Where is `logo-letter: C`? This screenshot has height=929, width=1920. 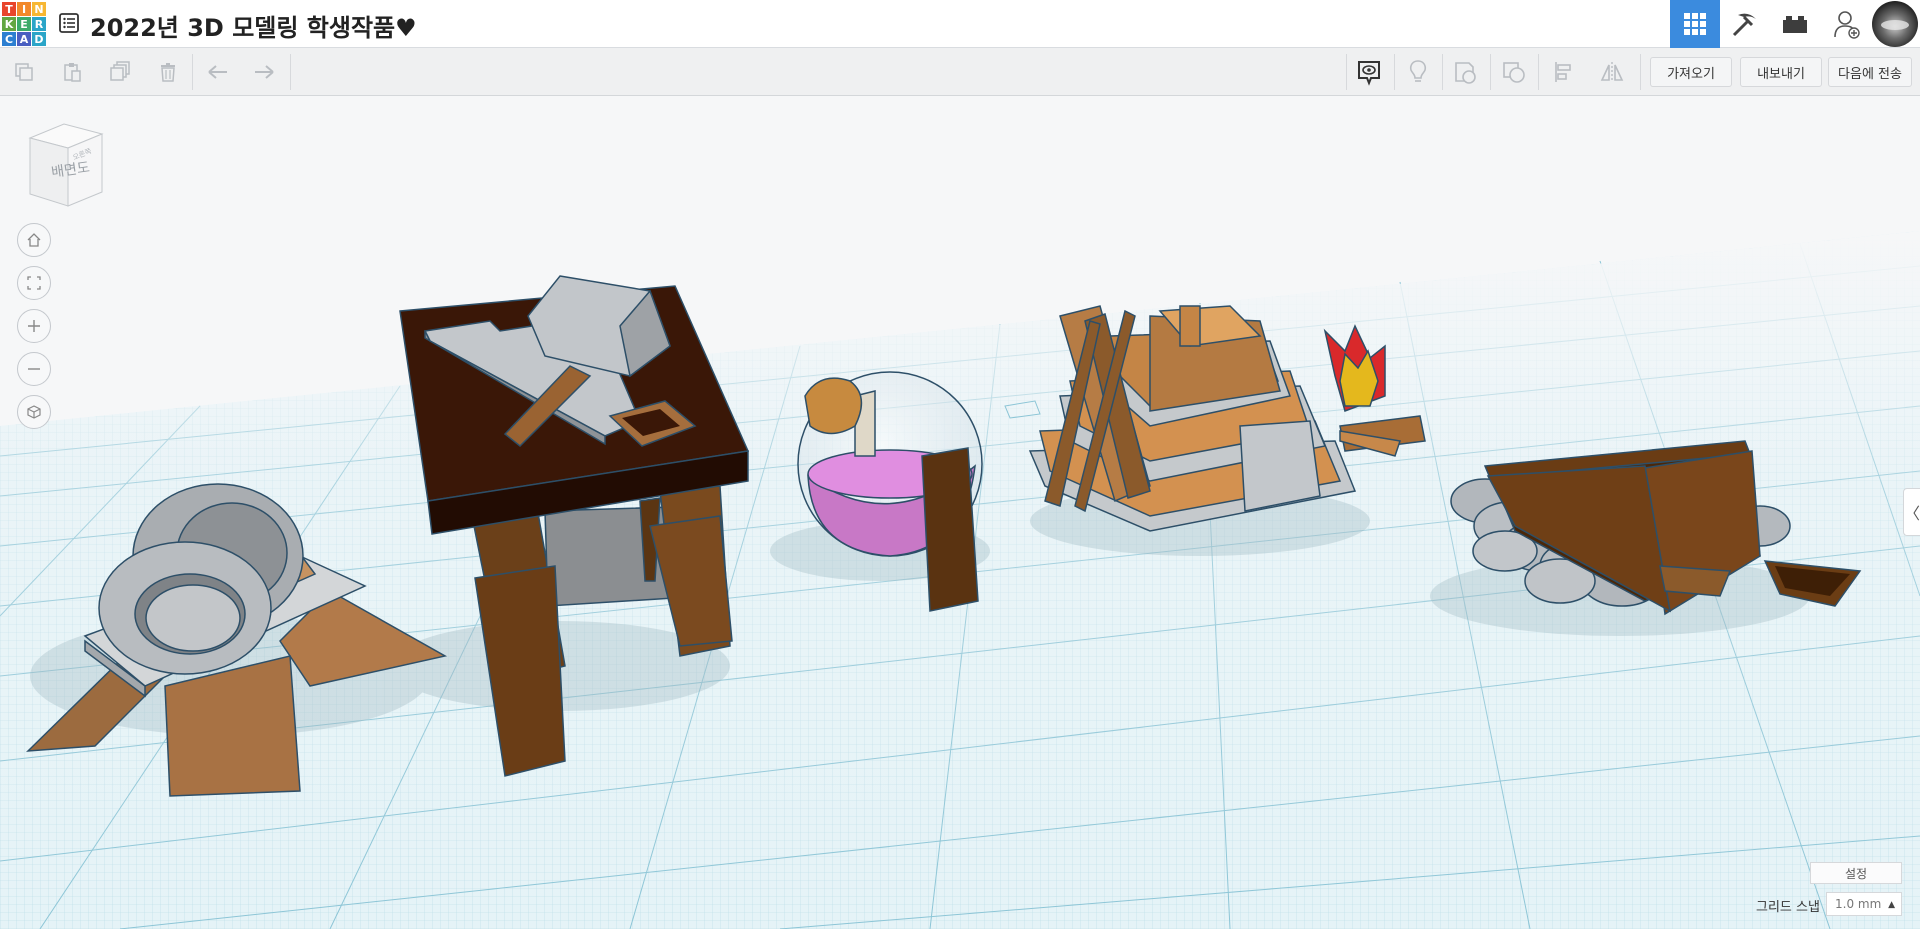 logo-letter: C is located at coordinates (9, 39).